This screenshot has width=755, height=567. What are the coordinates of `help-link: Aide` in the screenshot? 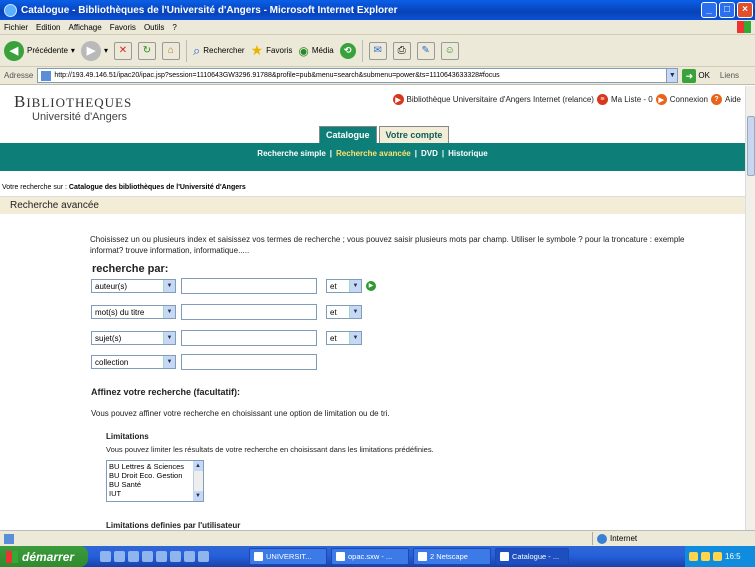 It's located at (733, 99).